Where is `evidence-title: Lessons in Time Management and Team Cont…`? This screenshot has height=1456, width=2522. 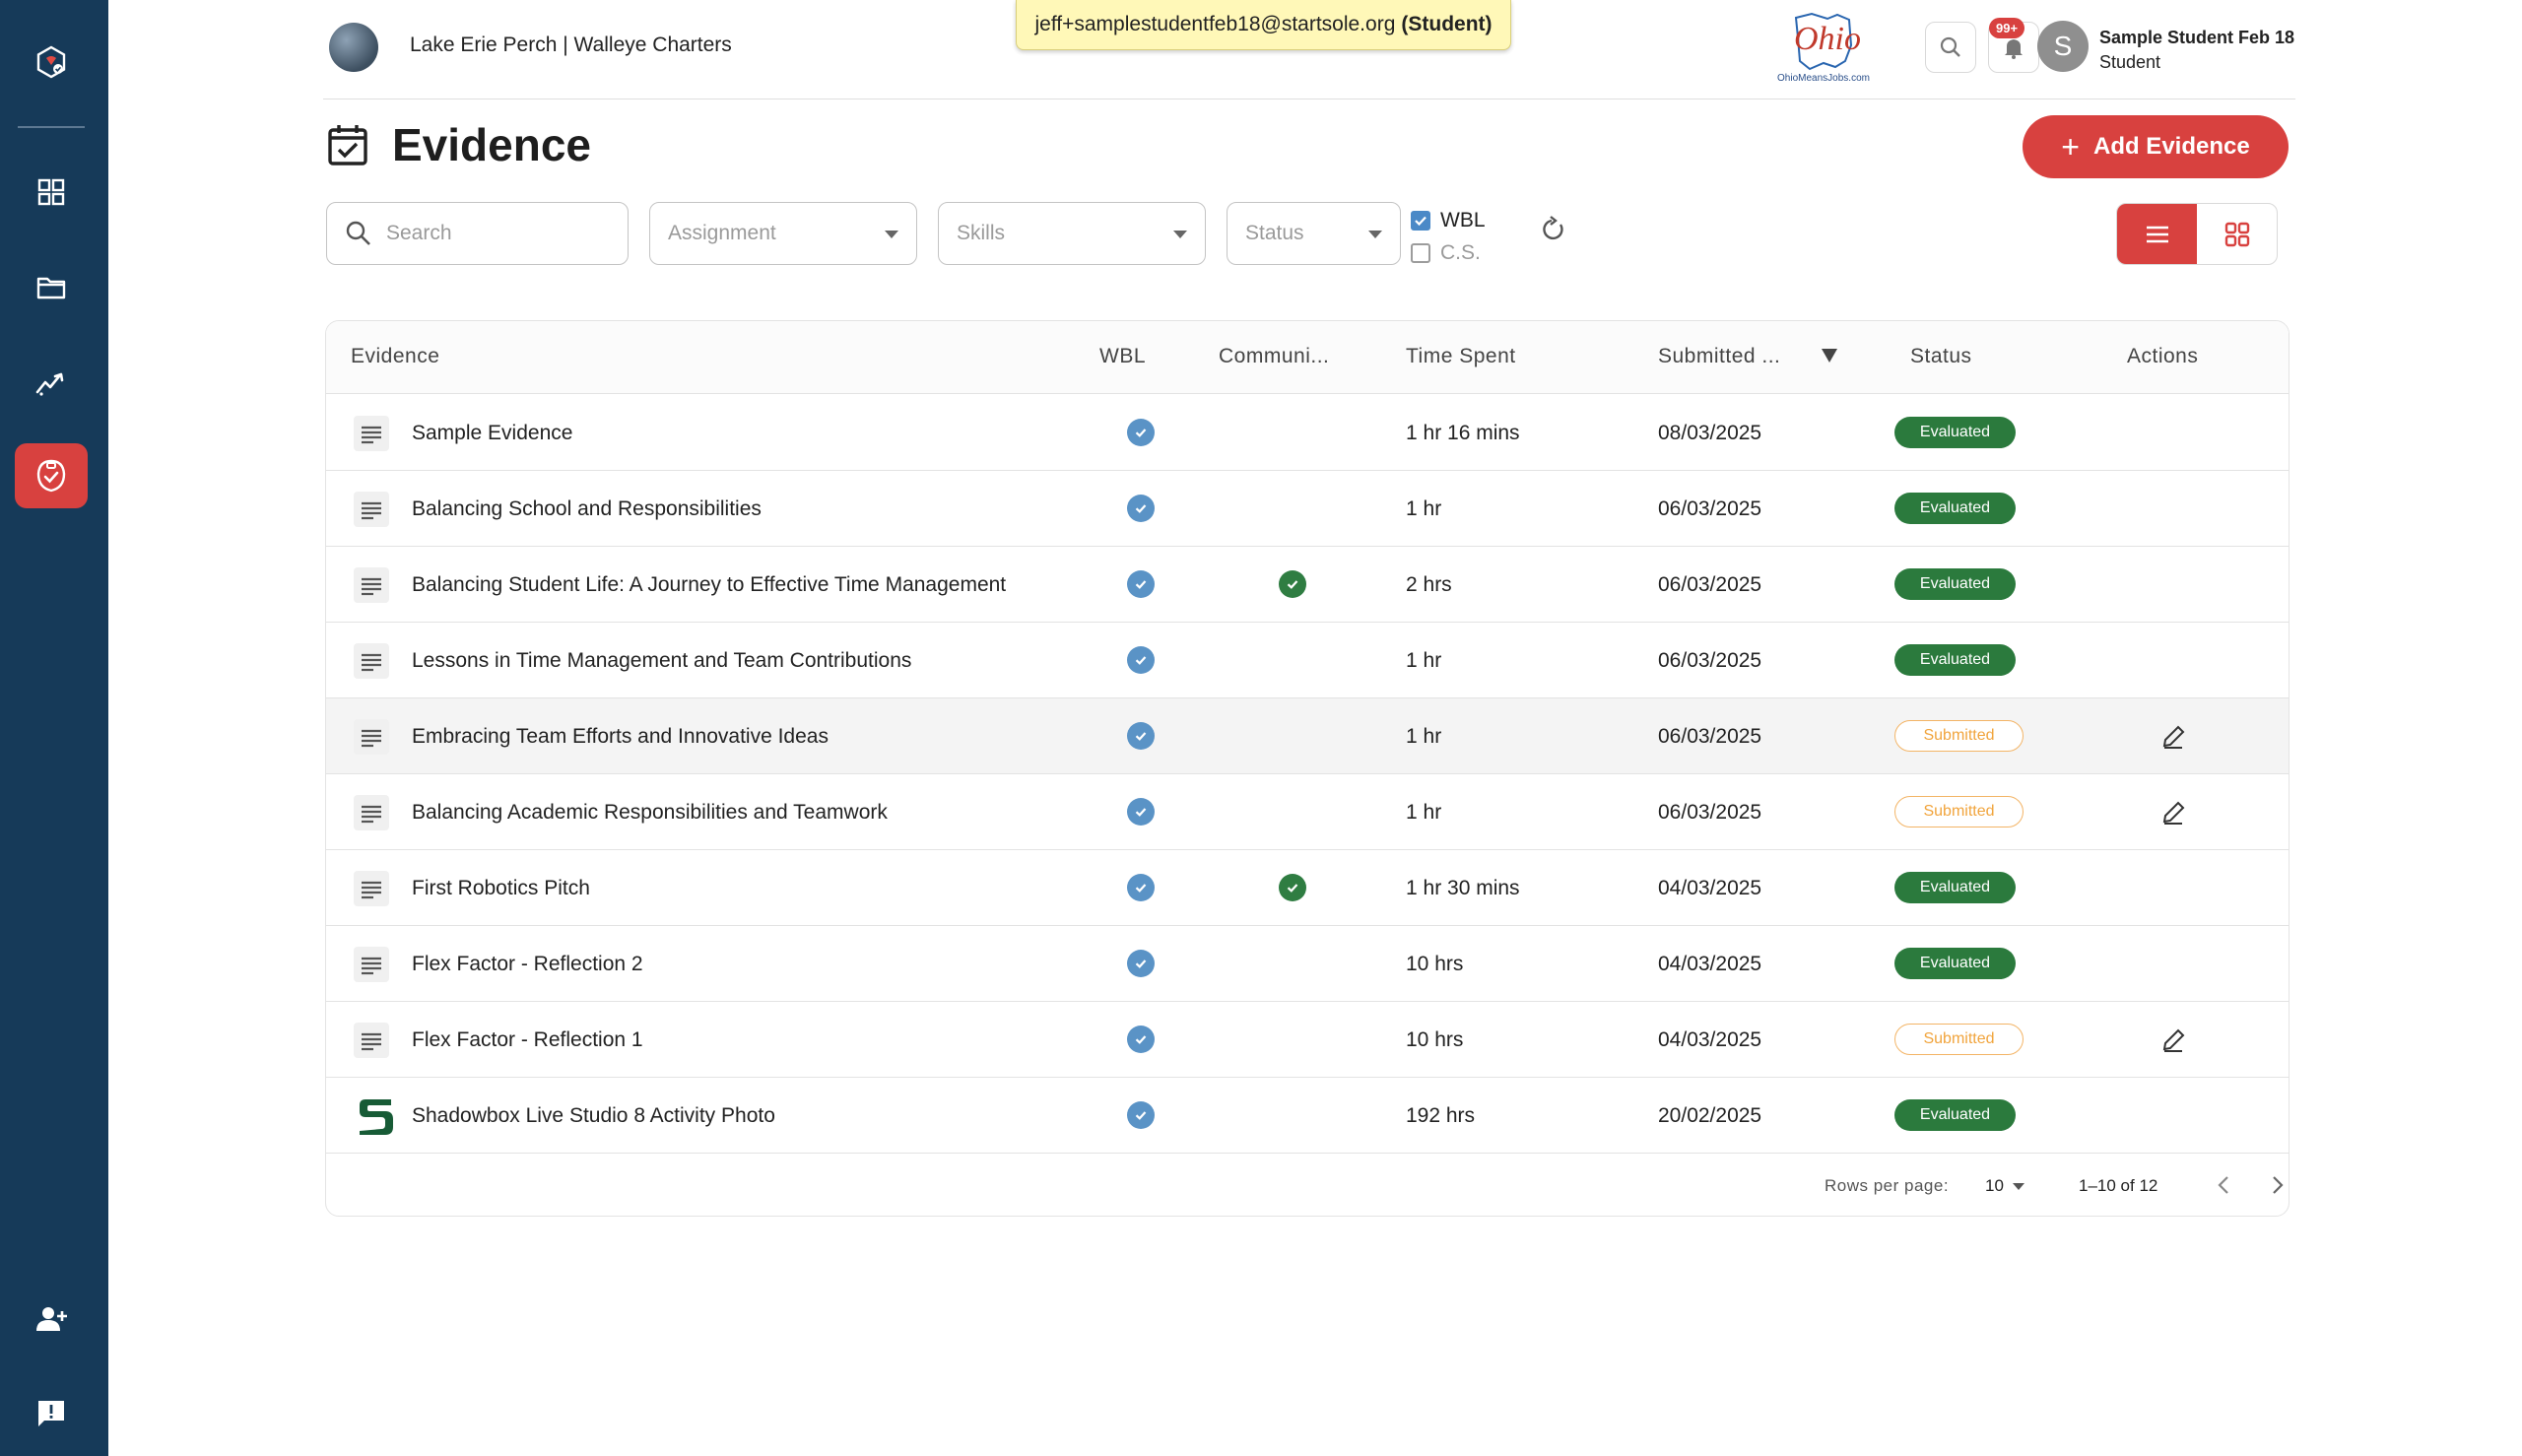 evidence-title: Lessons in Time Management and Team Cont… is located at coordinates (661, 661).